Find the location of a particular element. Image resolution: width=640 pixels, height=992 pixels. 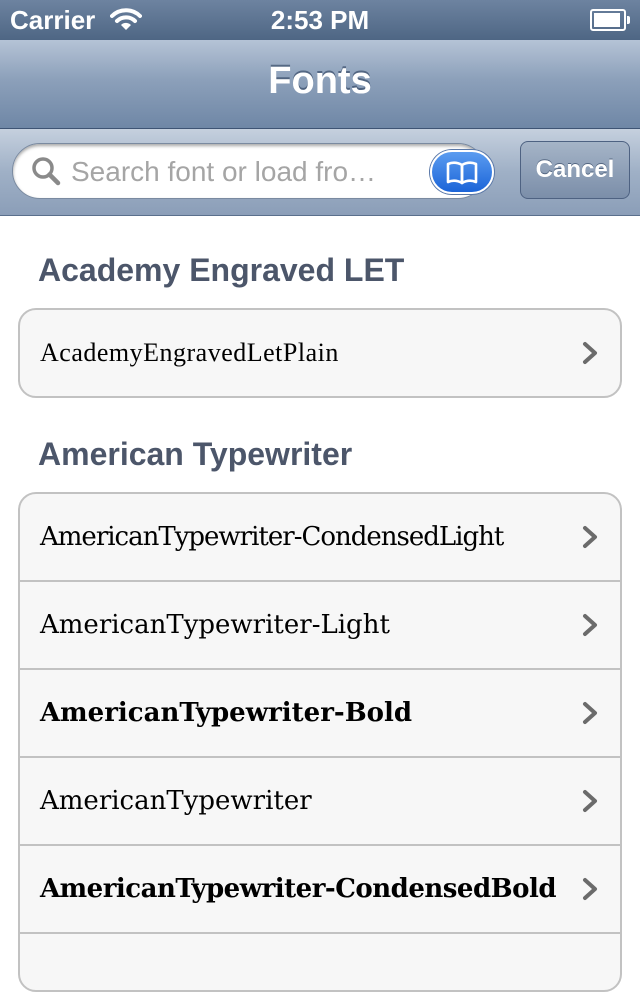

search-field is located at coordinates (253, 171).